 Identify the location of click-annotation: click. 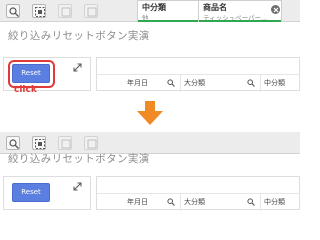
(25, 90).